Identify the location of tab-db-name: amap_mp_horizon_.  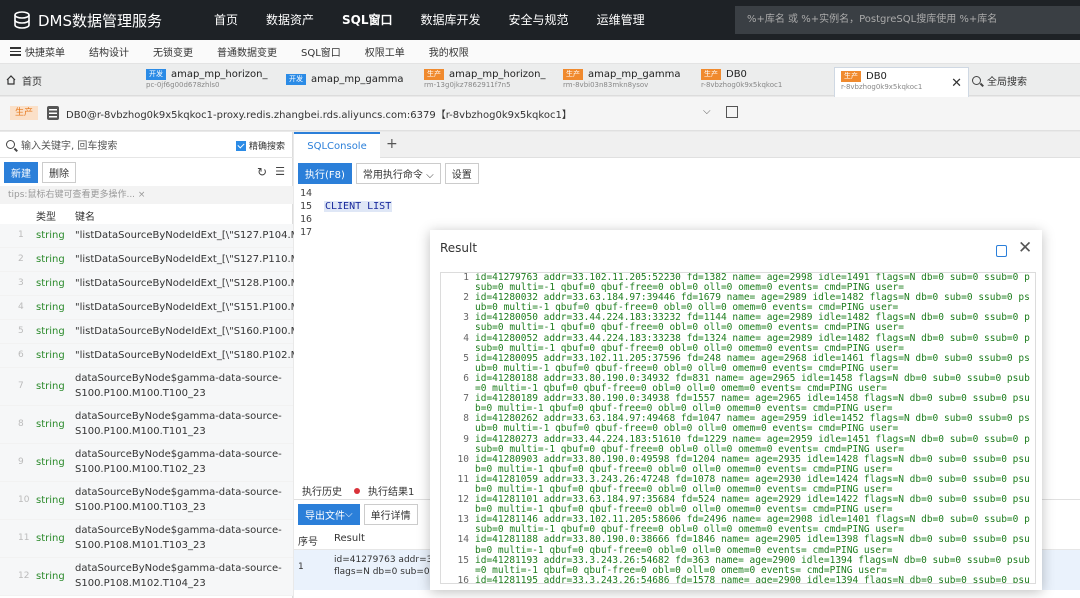
(219, 74).